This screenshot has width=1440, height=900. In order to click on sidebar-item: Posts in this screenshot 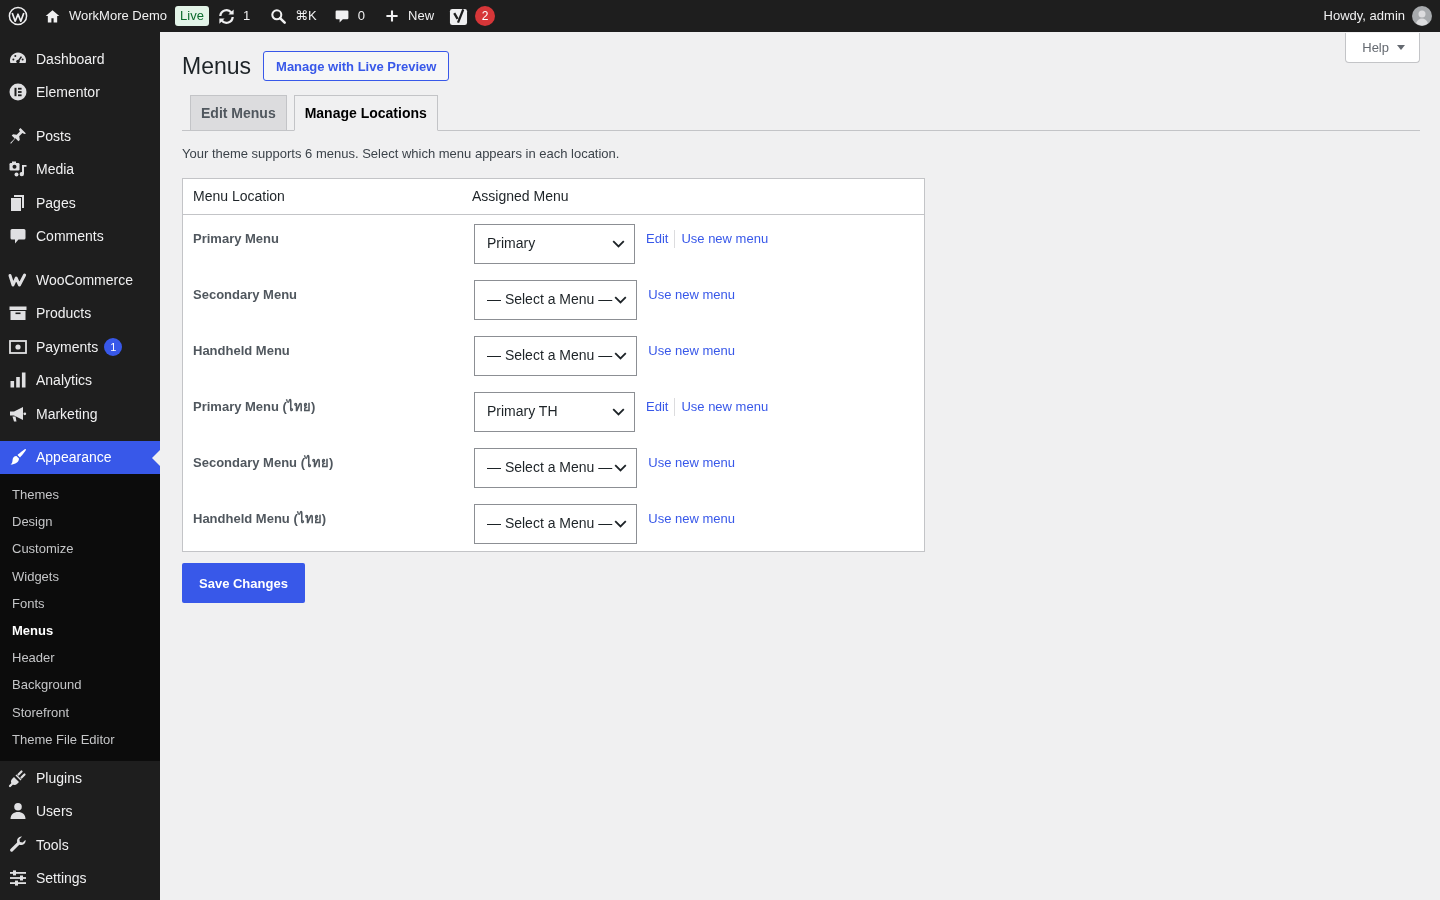, I will do `click(80, 136)`.